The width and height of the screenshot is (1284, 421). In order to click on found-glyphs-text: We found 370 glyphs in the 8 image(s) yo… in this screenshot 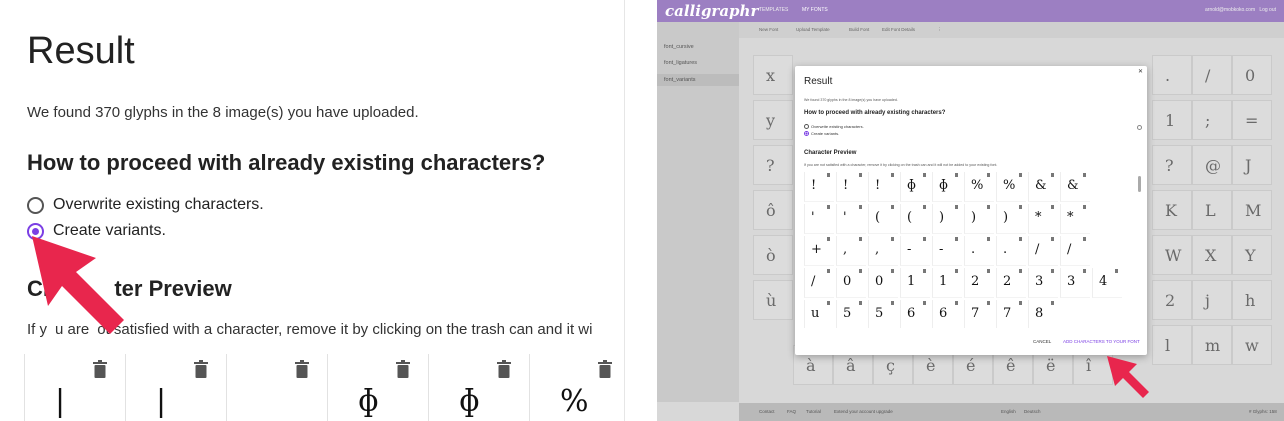, I will do `click(223, 112)`.